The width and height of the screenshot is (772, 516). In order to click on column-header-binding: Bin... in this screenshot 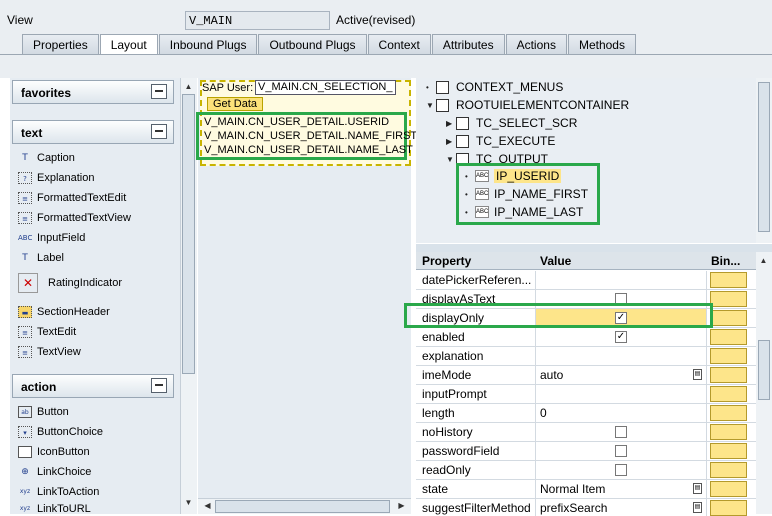, I will do `click(725, 261)`.